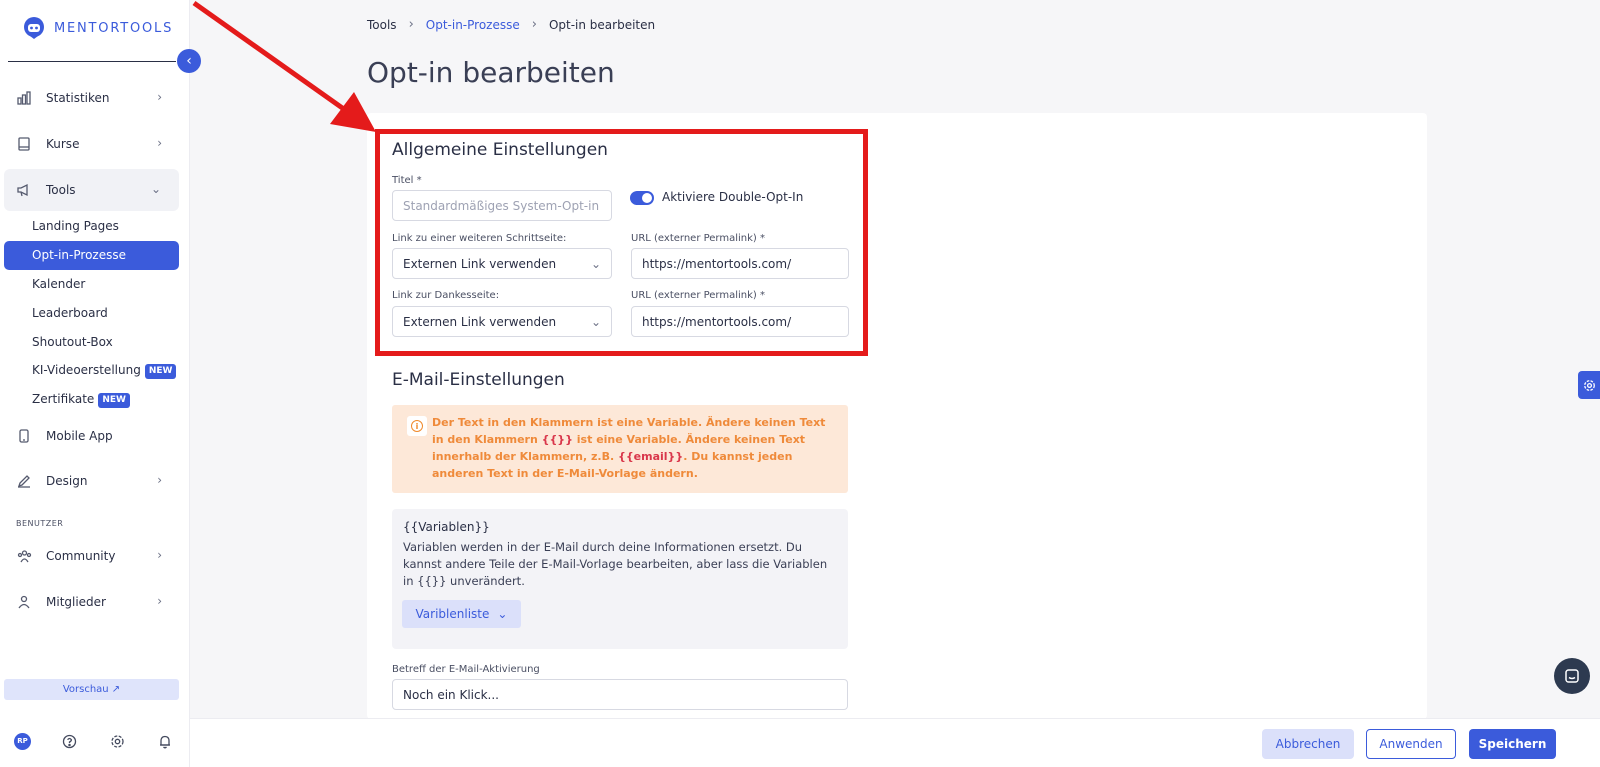  Describe the element at coordinates (81, 556) in the screenshot. I see `sidebar-item-label: Community` at that location.